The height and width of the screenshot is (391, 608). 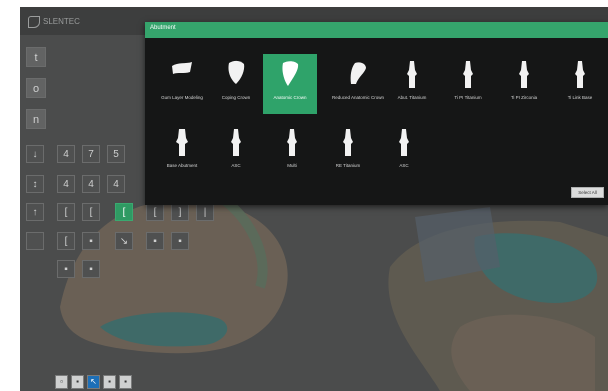 I want to click on bracket-icon: ], so click(x=180, y=212).